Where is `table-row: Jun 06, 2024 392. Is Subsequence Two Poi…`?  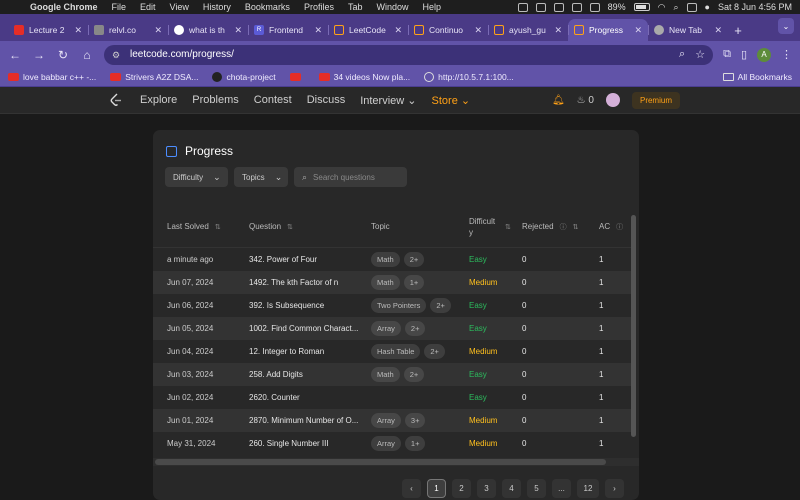
table-row: Jun 06, 2024 392. Is Subsequence Two Poi… is located at coordinates (392, 305).